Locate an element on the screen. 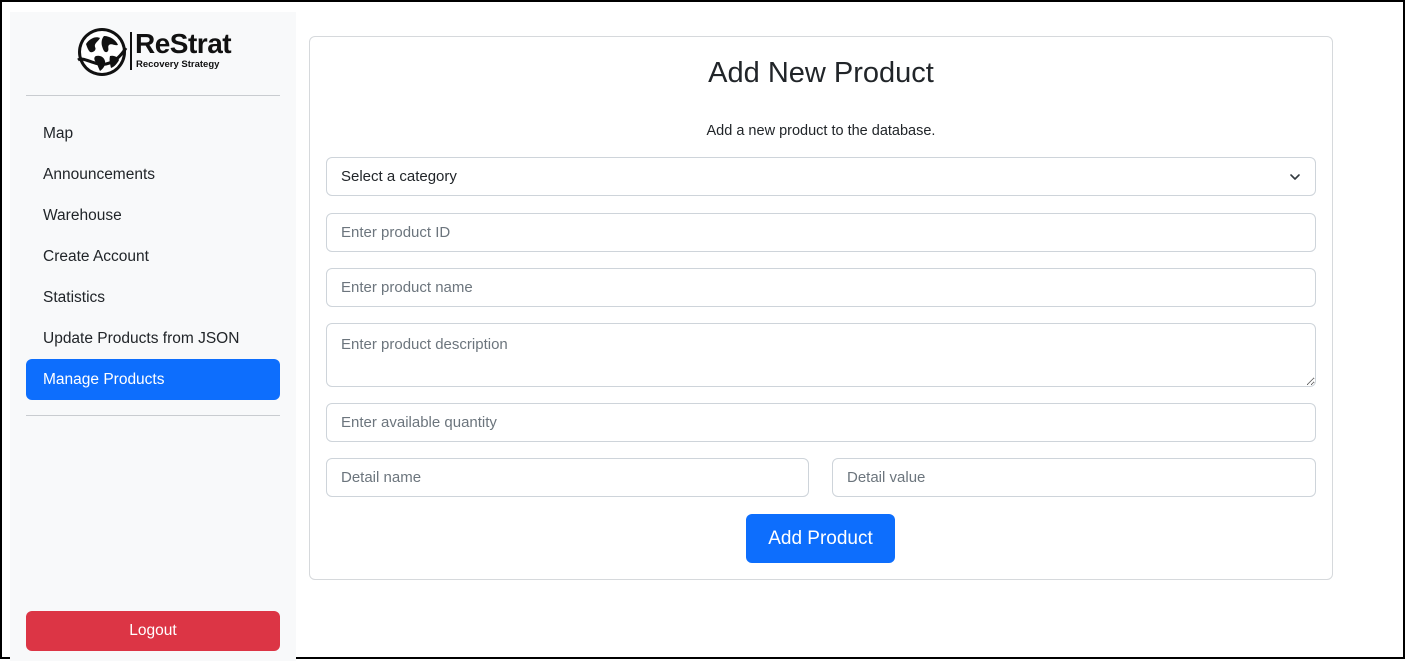 The image size is (1405, 661). category-select-value: Select a category is located at coordinates (399, 176).